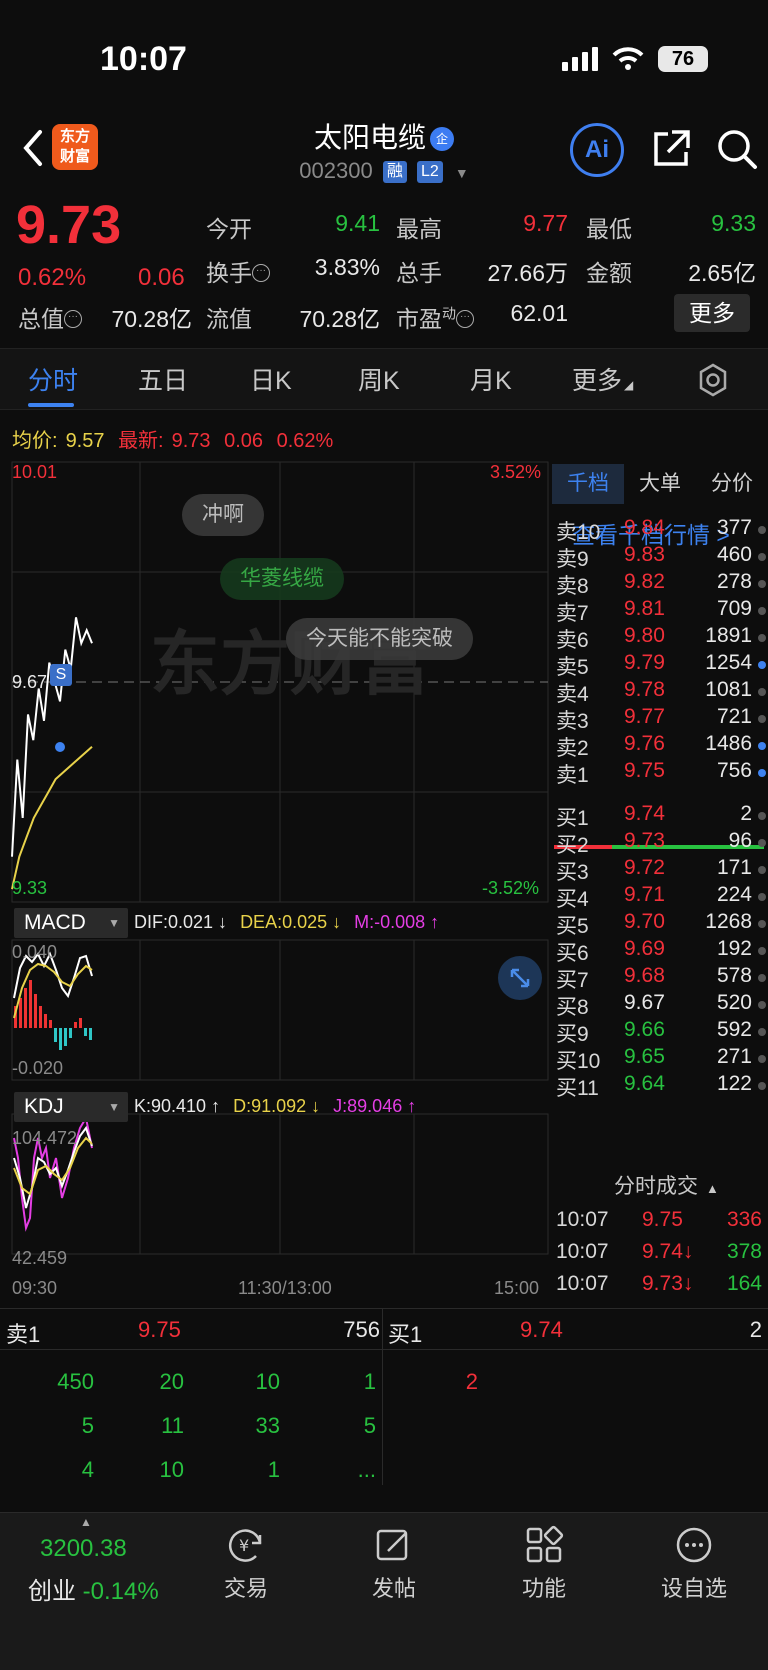 The height and width of the screenshot is (1670, 768). I want to click on book-level-row: 买10 9.65 271, so click(661, 1059).